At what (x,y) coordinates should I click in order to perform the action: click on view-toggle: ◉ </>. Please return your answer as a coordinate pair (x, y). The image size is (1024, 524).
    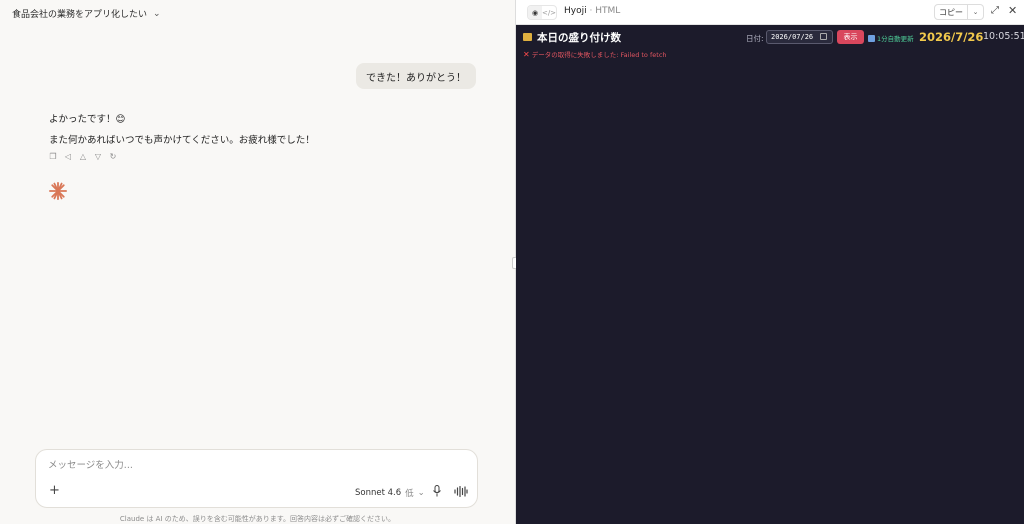
    Looking at the image, I should click on (542, 12).